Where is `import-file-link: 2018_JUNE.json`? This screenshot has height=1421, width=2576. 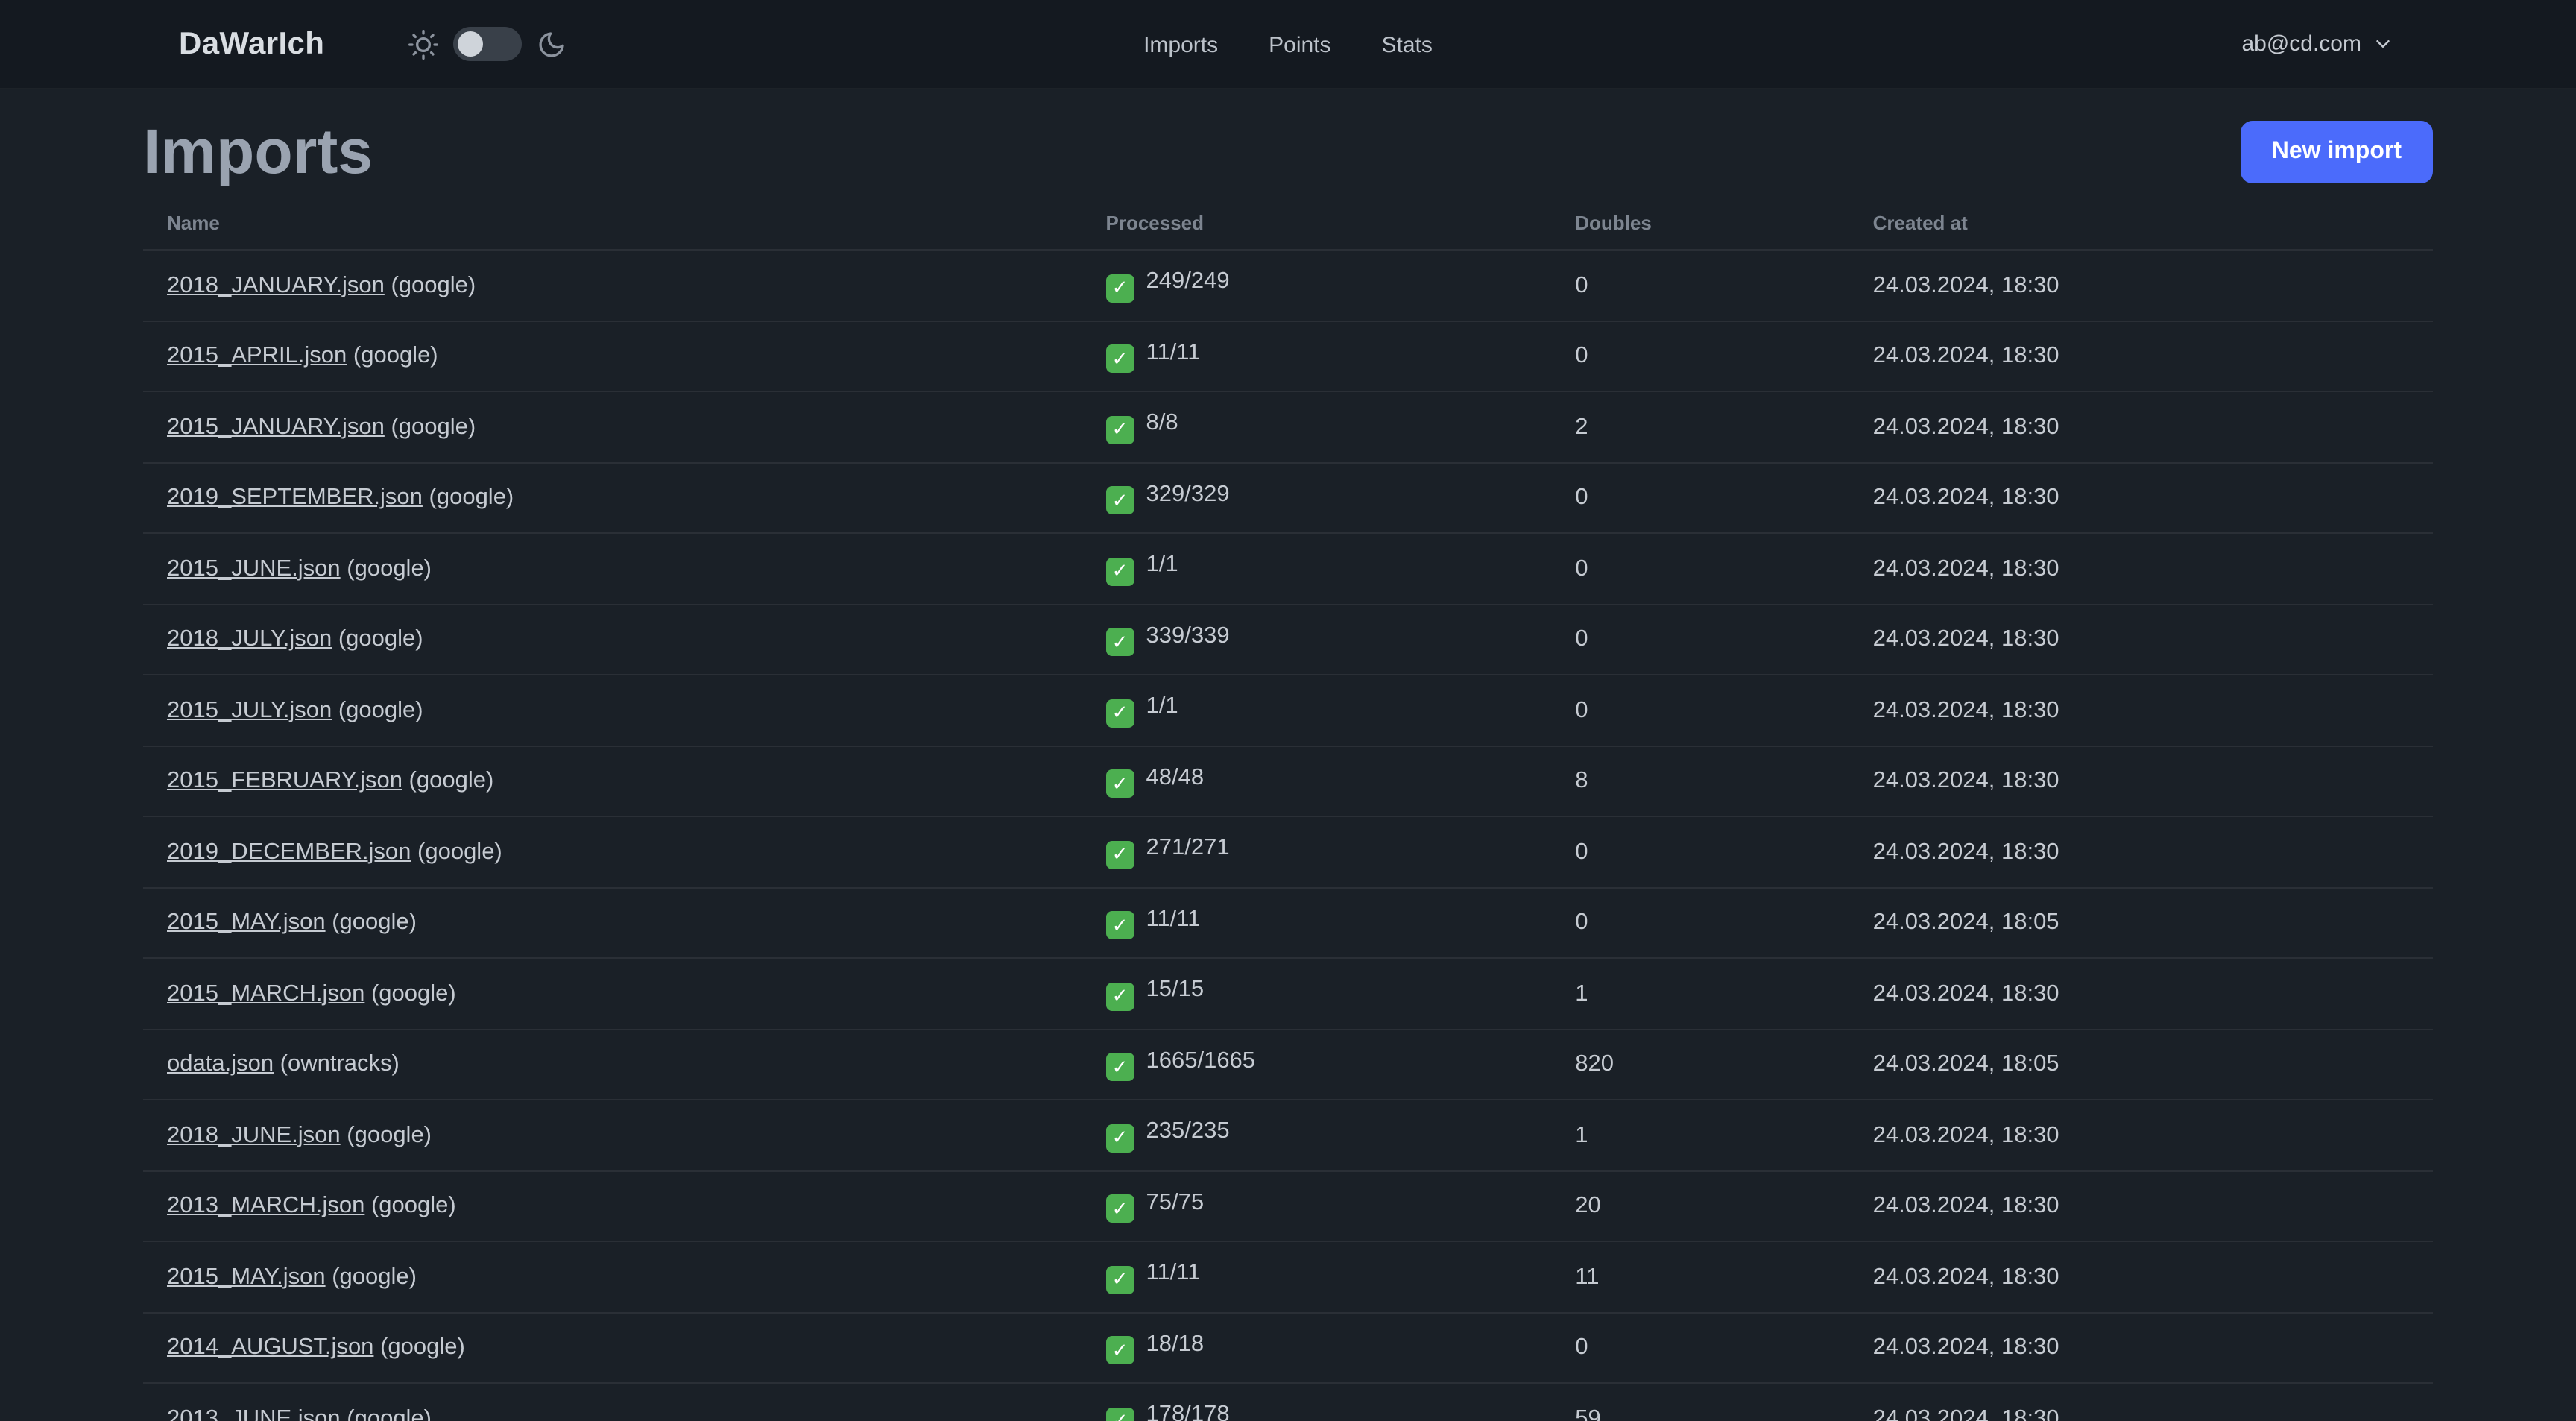
import-file-link: 2018_JUNE.json is located at coordinates (254, 1134).